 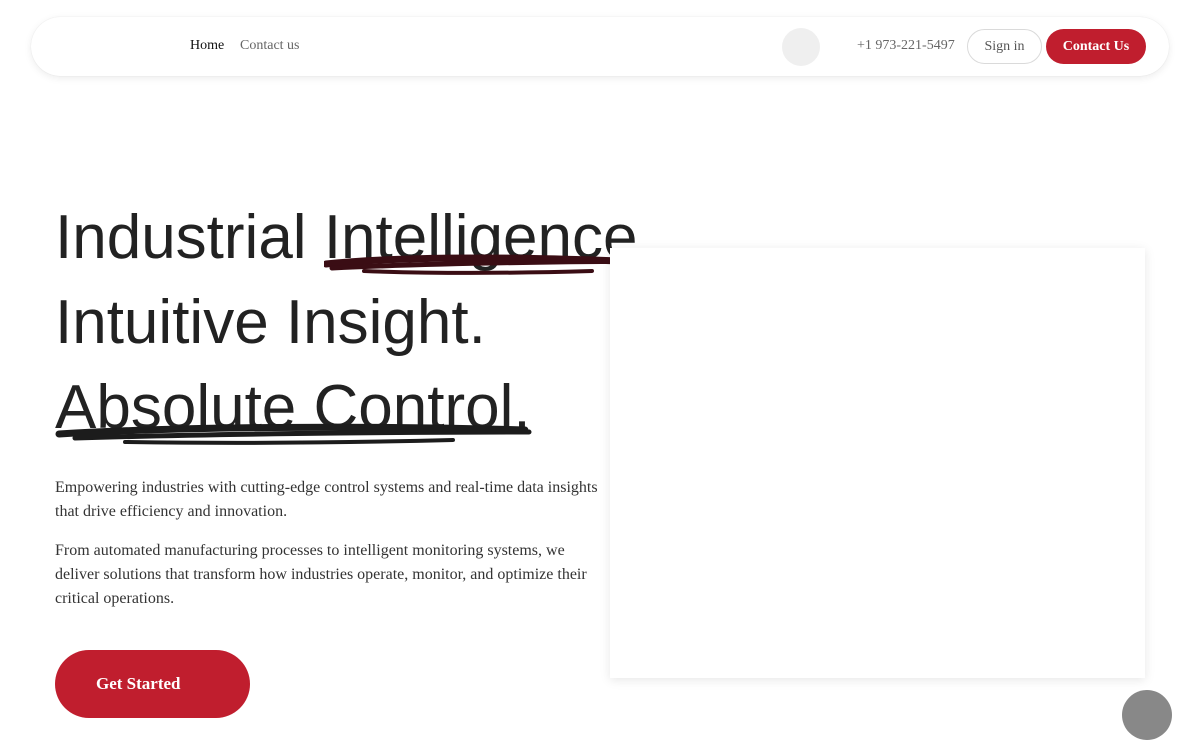 I want to click on phone-number: +1 973-221-5497, so click(x=906, y=46).